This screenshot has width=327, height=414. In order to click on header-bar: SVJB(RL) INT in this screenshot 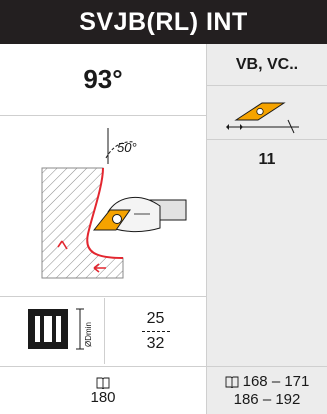, I will do `click(163, 22)`.